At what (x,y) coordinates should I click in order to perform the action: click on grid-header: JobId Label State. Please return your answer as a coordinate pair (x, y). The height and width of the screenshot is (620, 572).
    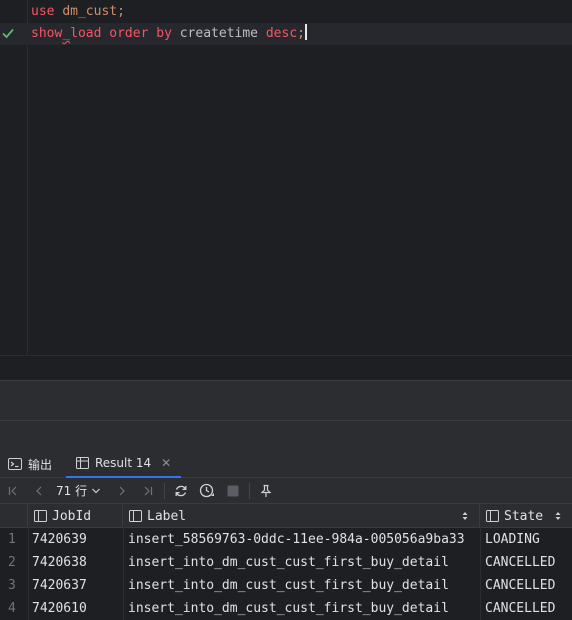
    Looking at the image, I should click on (286, 516).